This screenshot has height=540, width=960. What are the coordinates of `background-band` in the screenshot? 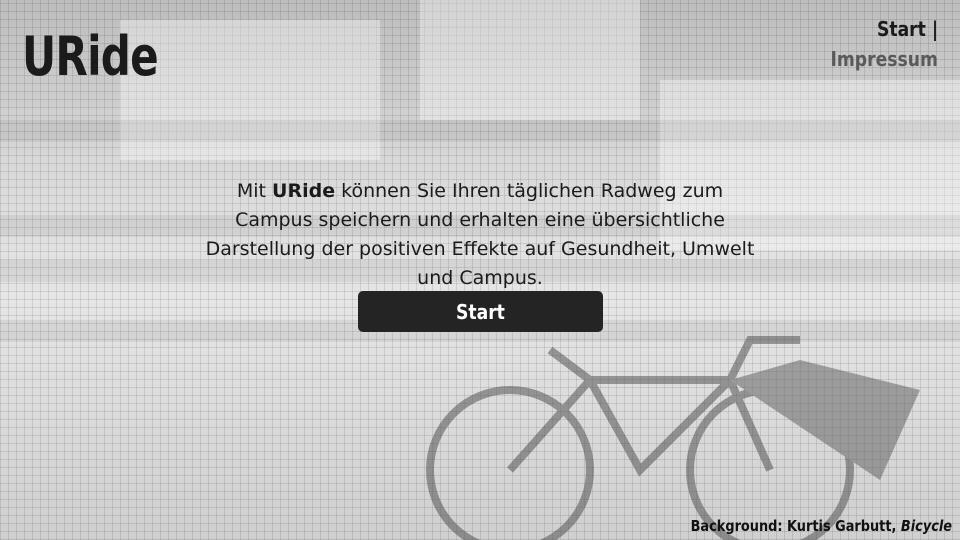 It's located at (480, 131).